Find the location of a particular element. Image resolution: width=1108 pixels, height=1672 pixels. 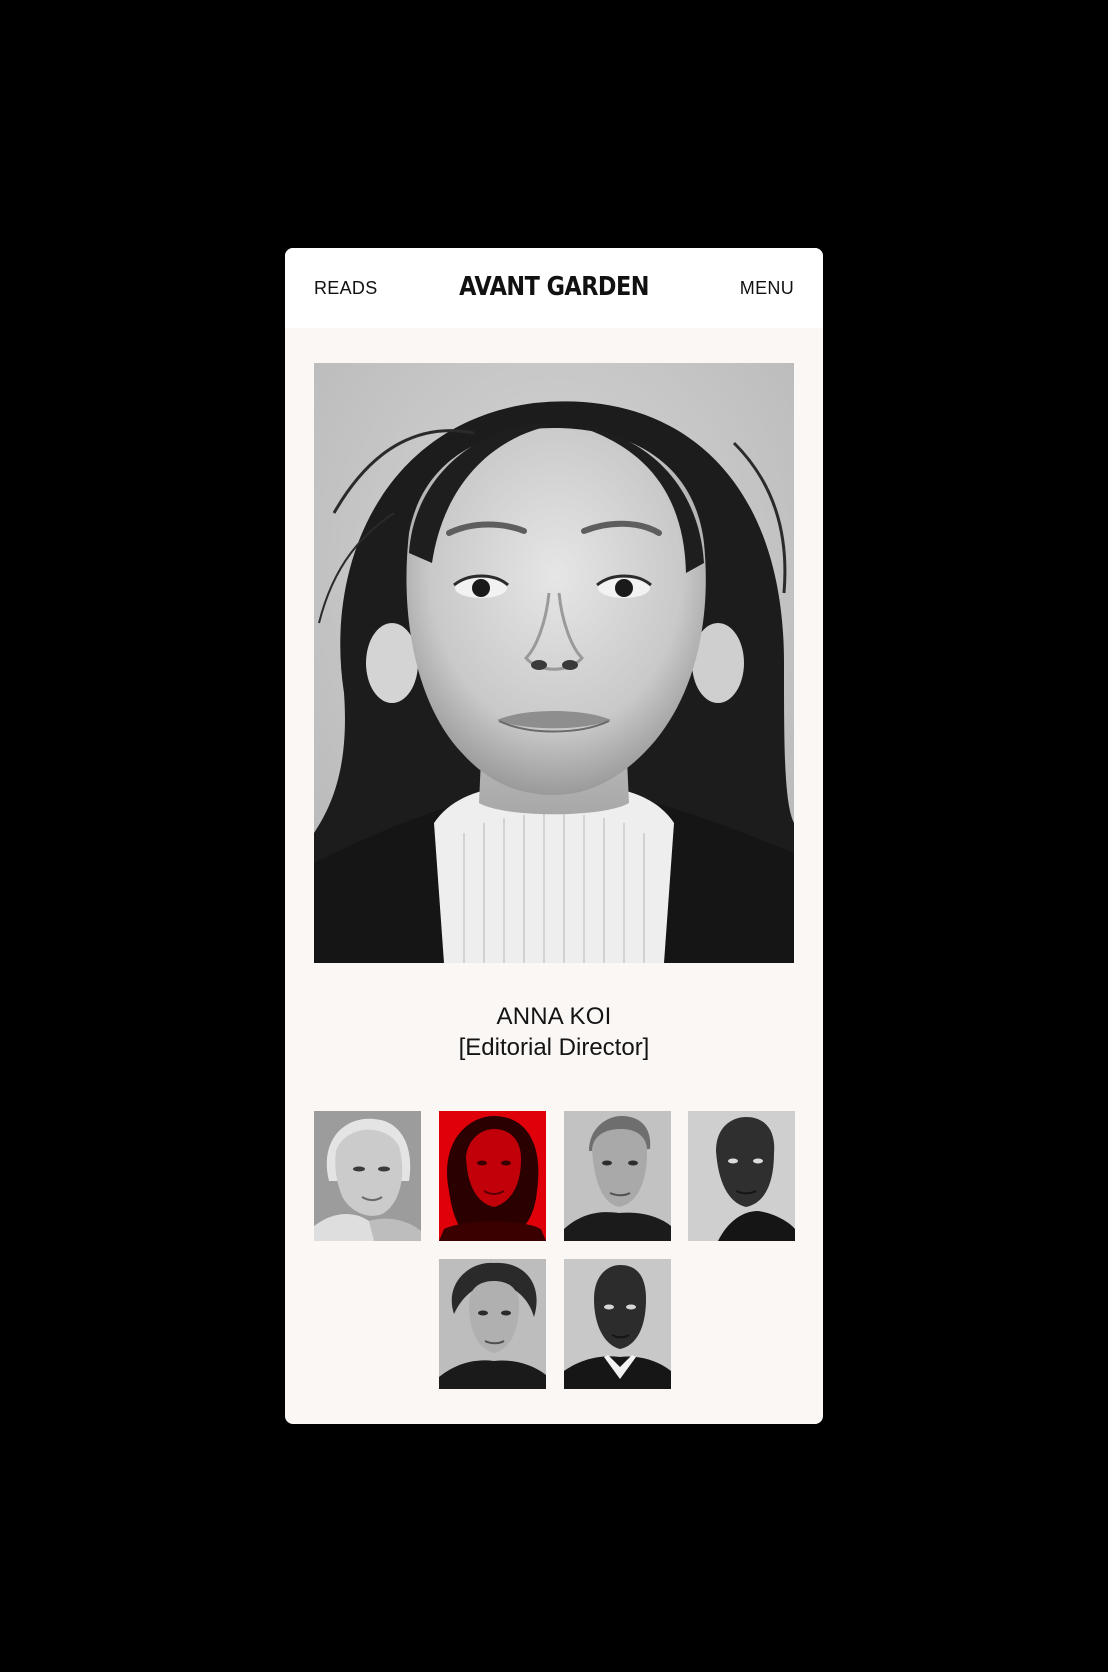

profile-name: ANNA KOI is located at coordinates (554, 1016).